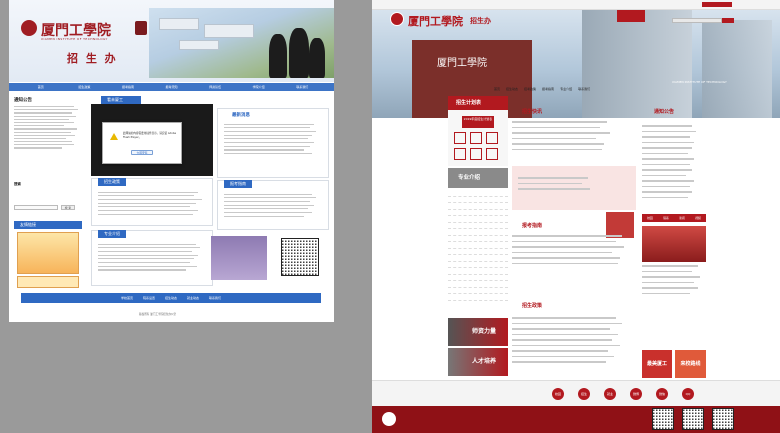 This screenshot has width=780, height=433. I want to click on major-intro-title: 专业介绍, so click(478, 178).